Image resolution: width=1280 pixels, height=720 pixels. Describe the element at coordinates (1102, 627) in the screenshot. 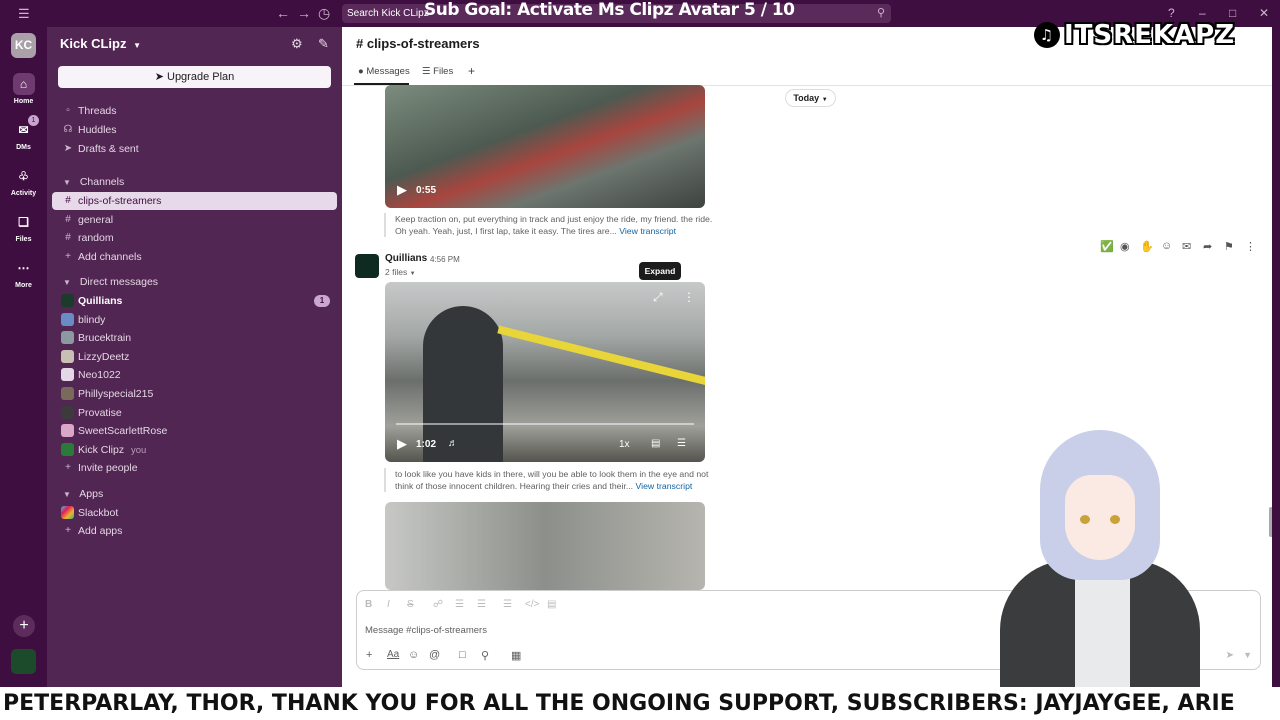

I see `avatar-shirt` at that location.